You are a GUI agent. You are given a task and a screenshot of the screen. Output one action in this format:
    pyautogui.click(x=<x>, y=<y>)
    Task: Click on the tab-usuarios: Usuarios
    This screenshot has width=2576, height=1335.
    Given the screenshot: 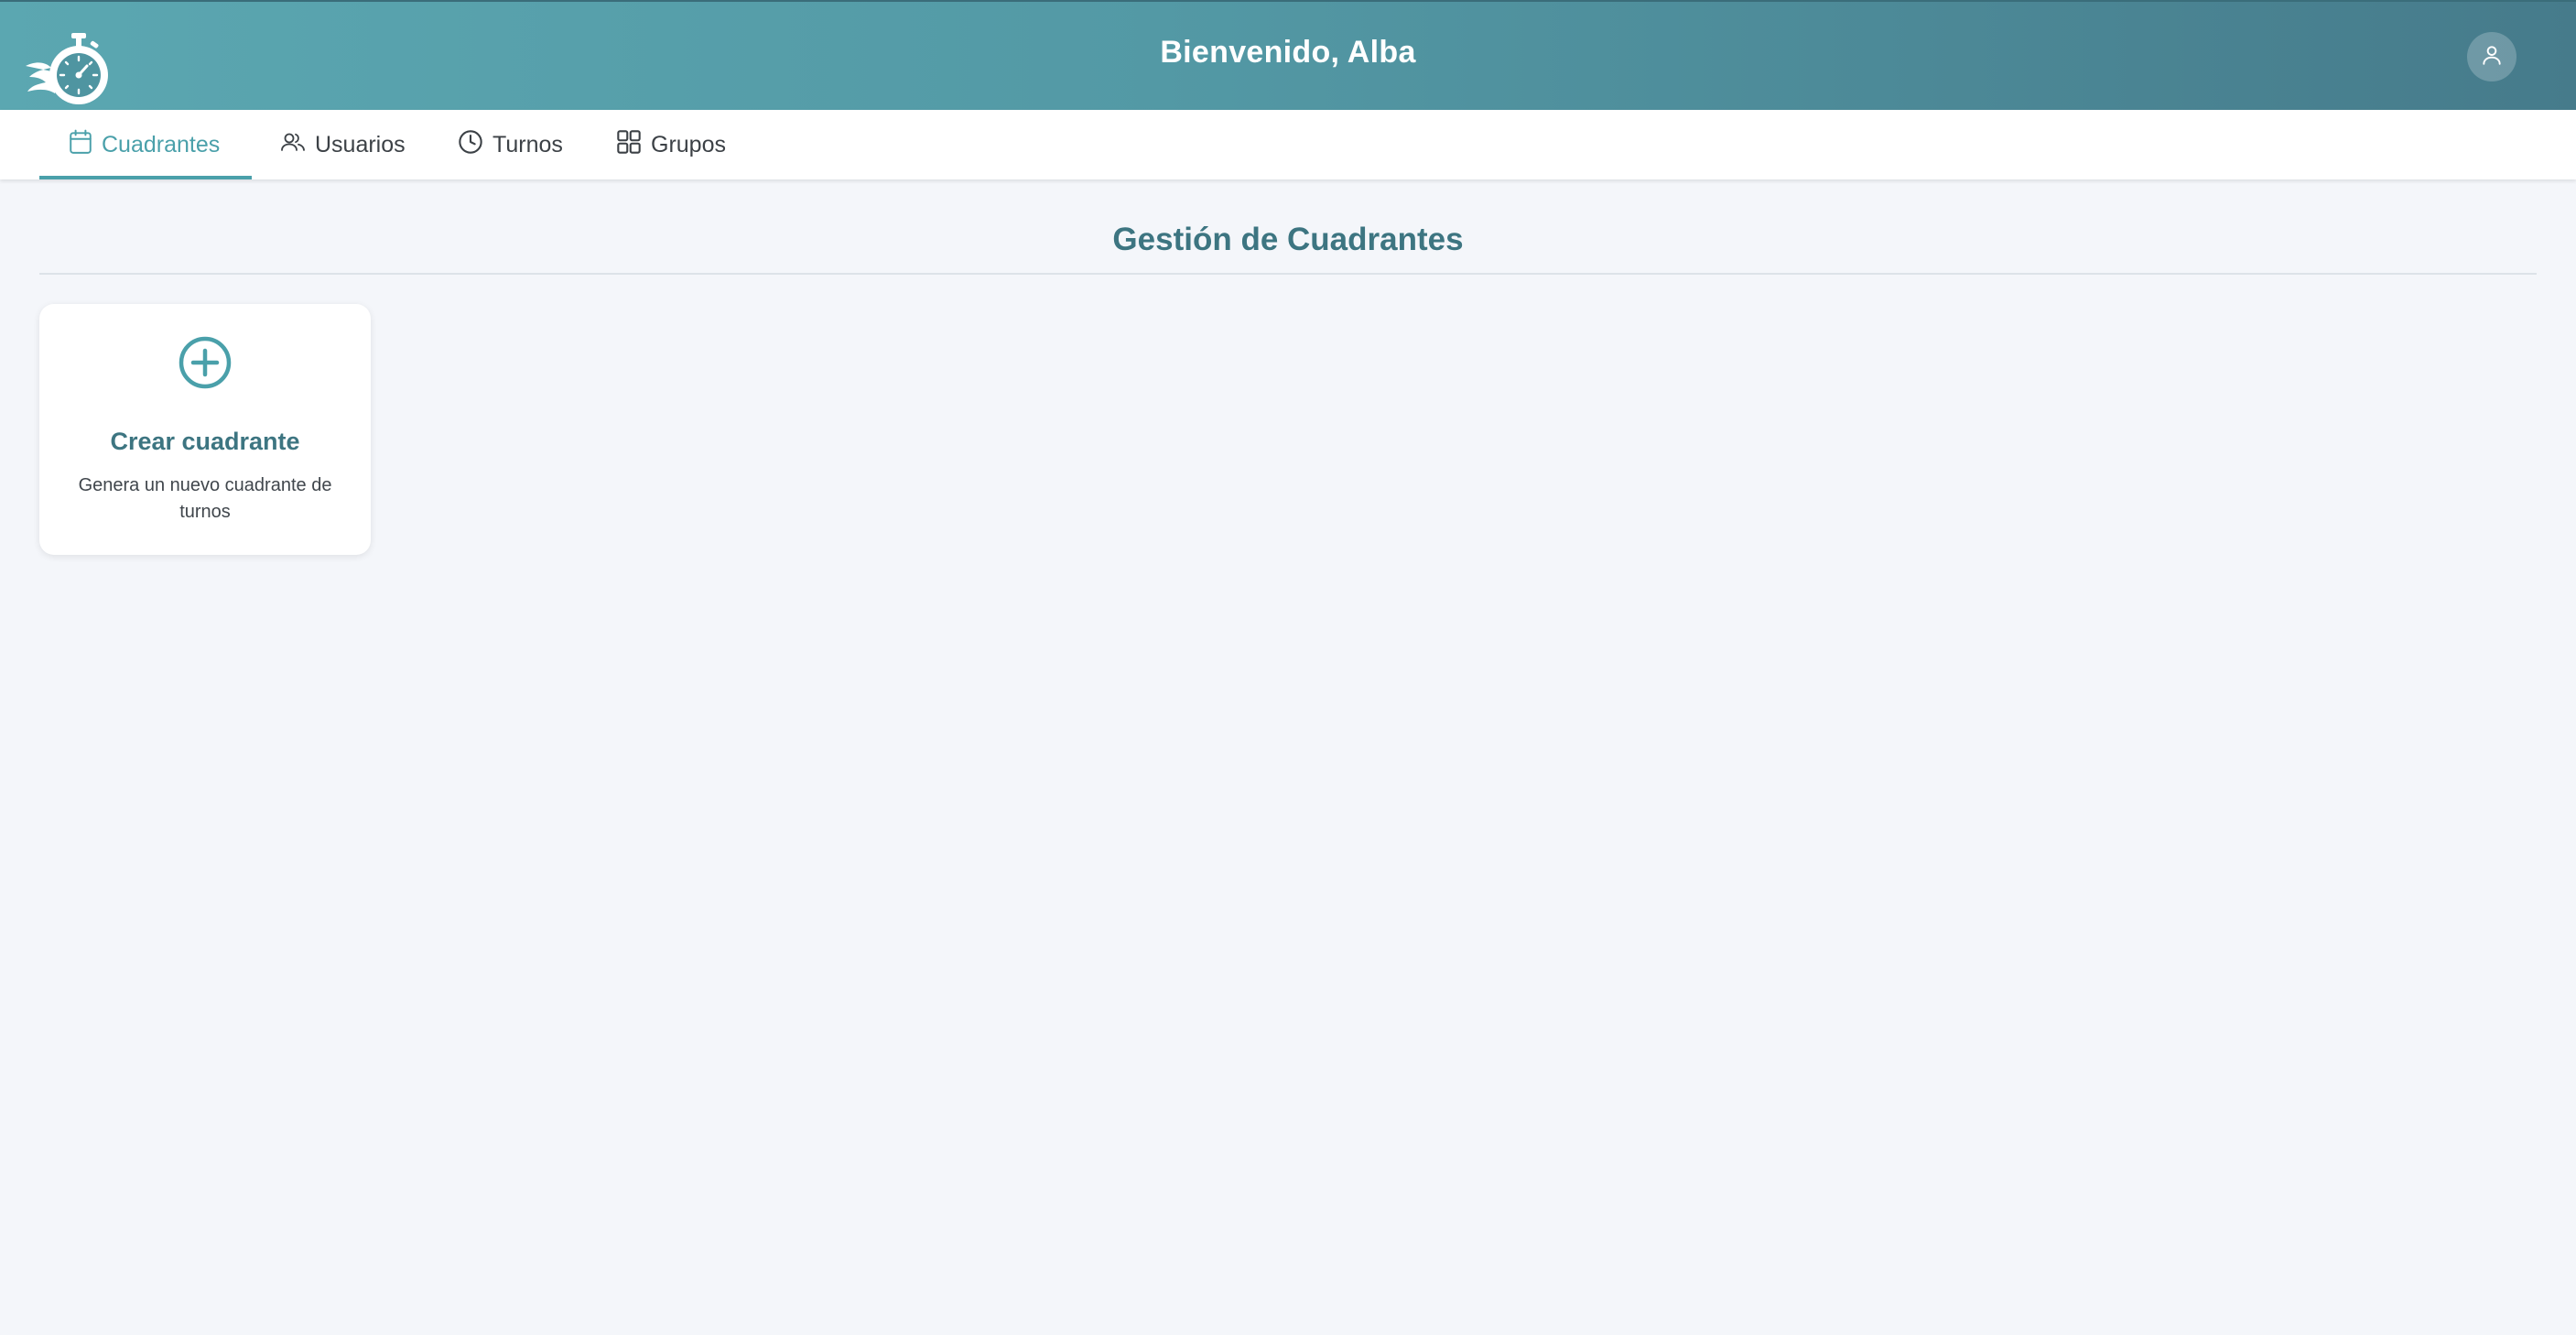 What is the action you would take?
    pyautogui.click(x=343, y=144)
    